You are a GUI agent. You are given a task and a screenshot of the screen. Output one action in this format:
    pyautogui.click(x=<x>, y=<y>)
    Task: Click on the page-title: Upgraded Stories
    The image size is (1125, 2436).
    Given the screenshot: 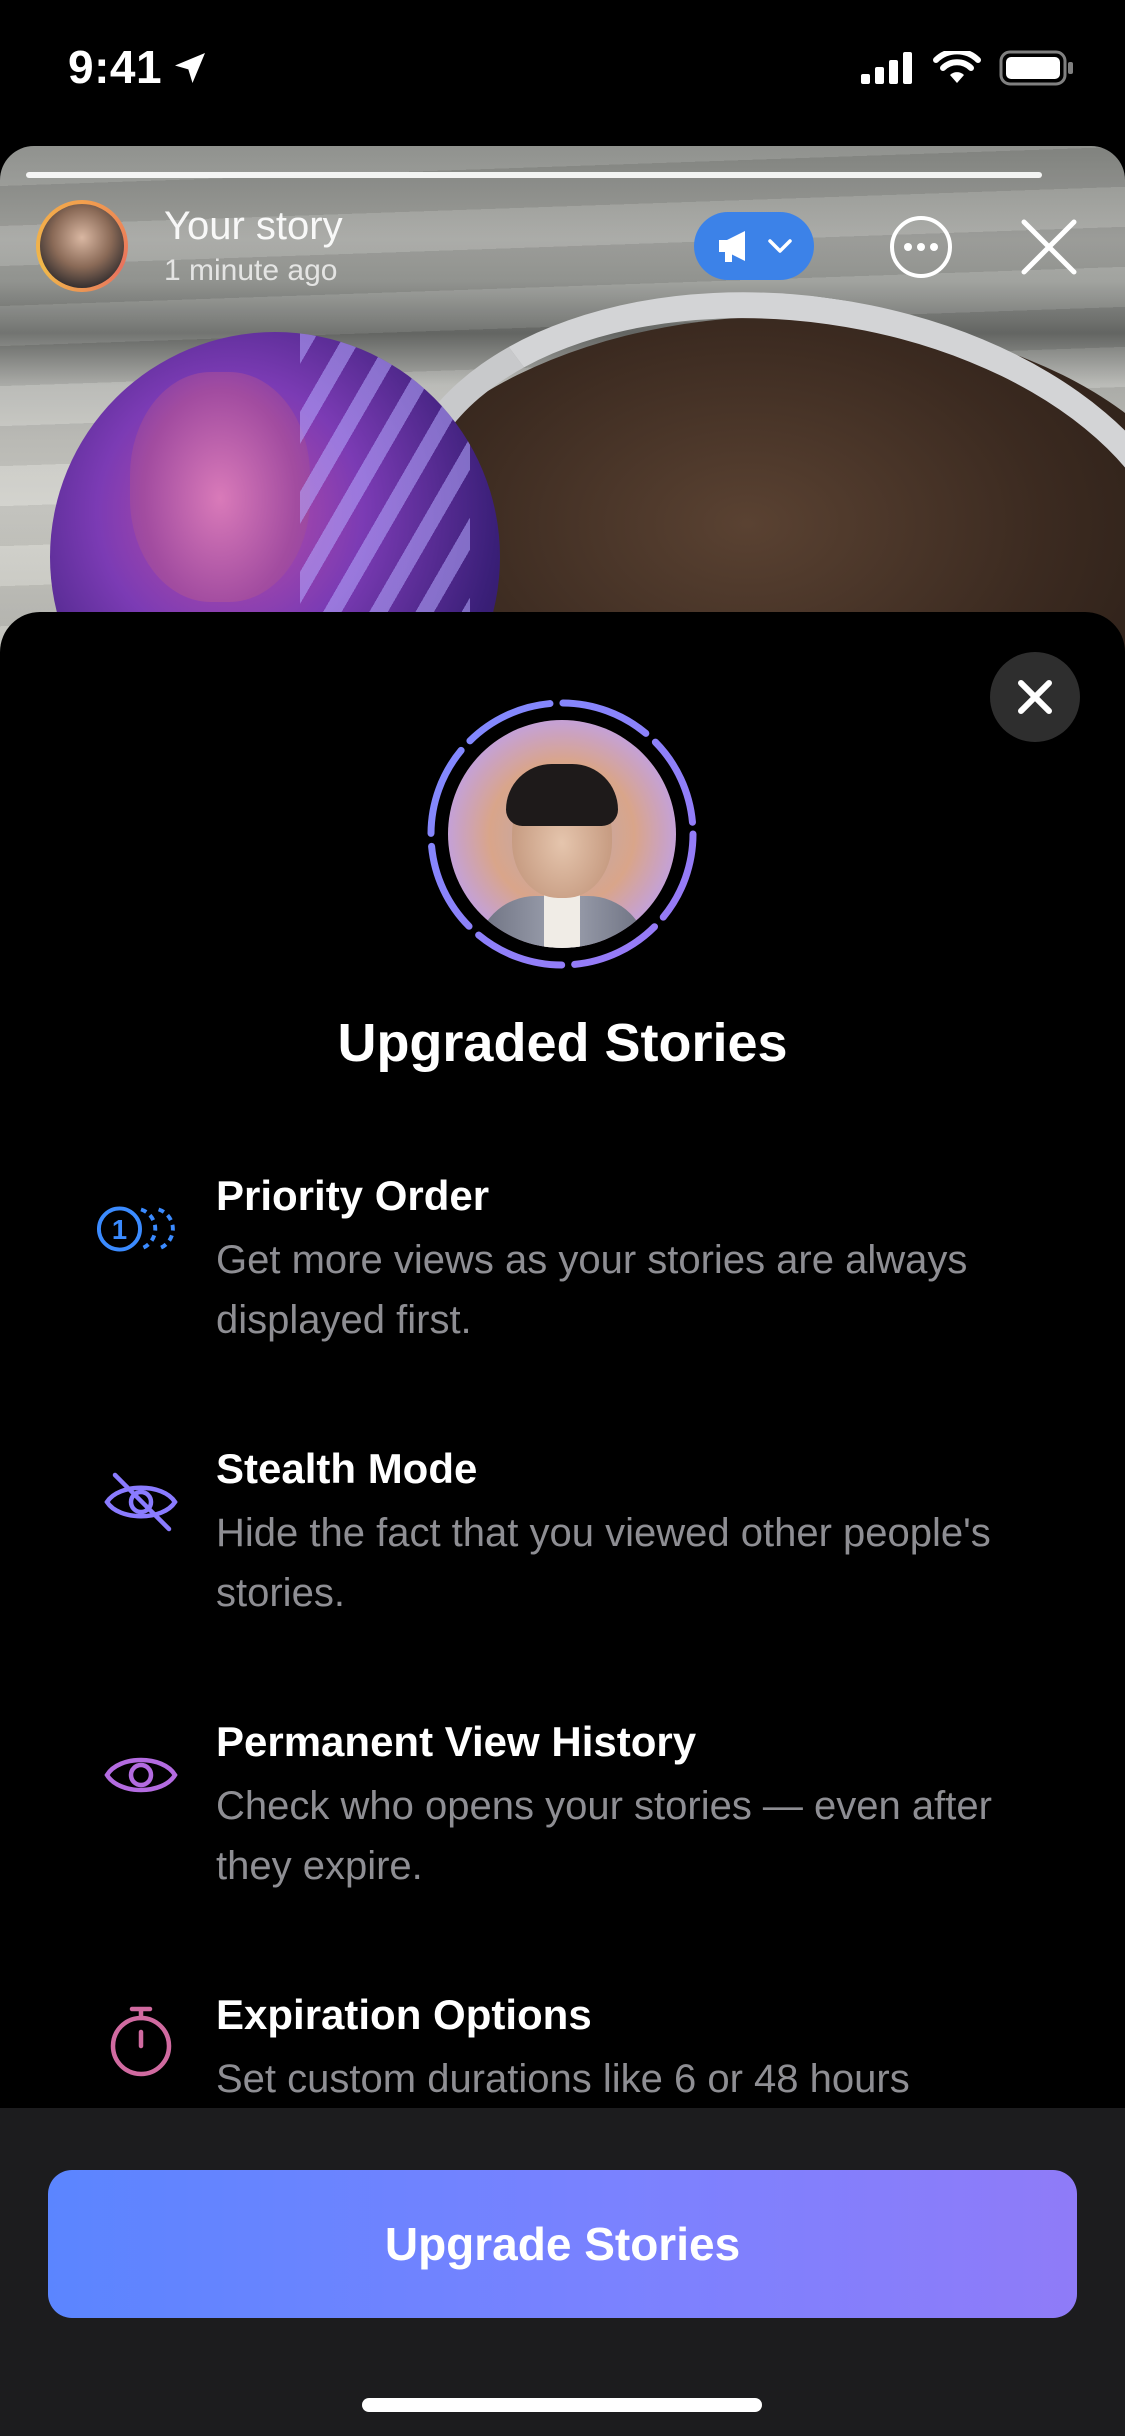 What is the action you would take?
    pyautogui.click(x=562, y=1043)
    